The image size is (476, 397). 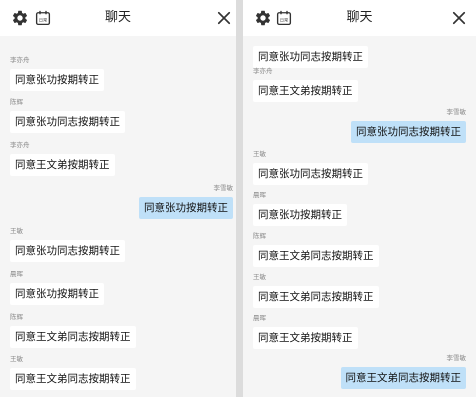 I want to click on message-item: 李亦舟 同意张功按期转正, so click(x=57, y=73).